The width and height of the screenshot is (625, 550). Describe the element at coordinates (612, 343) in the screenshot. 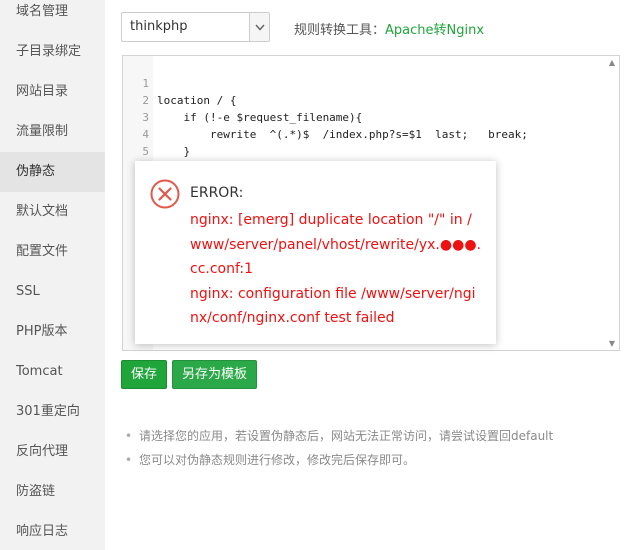

I see `scroll-down-icon: ▼` at that location.